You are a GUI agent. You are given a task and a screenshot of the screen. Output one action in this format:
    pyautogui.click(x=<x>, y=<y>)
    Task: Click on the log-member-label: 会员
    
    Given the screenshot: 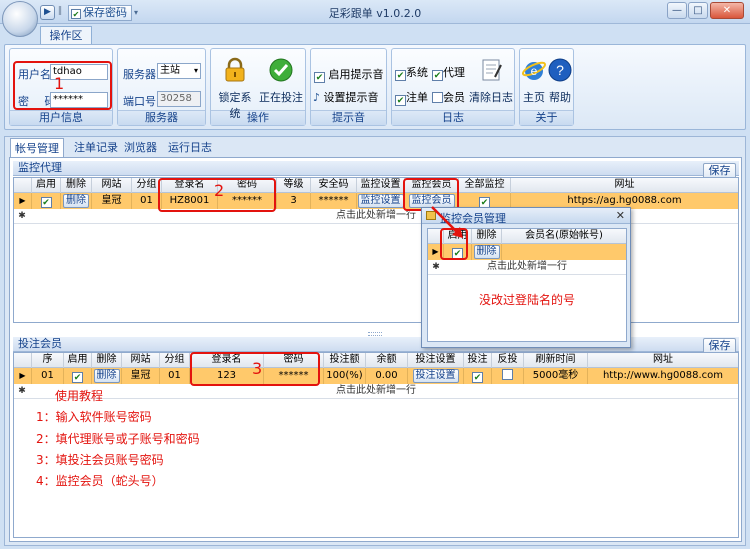 What is the action you would take?
    pyautogui.click(x=454, y=97)
    